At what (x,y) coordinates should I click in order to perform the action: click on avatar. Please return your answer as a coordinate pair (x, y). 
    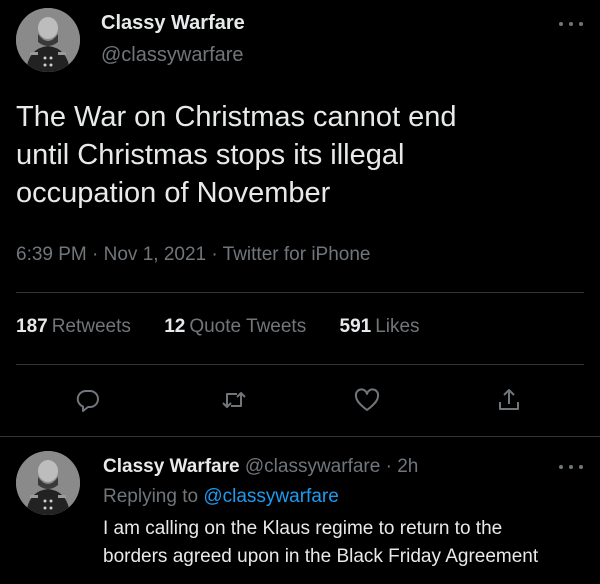
    Looking at the image, I should click on (48, 40).